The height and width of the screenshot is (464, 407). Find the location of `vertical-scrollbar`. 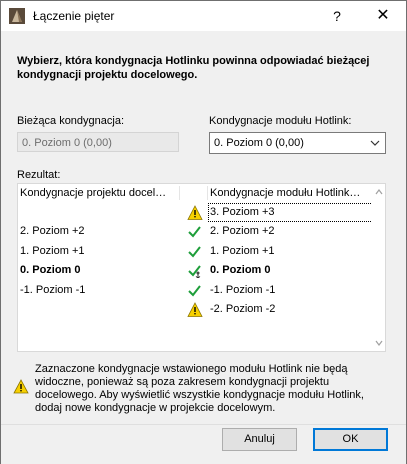

vertical-scrollbar is located at coordinates (378, 267).